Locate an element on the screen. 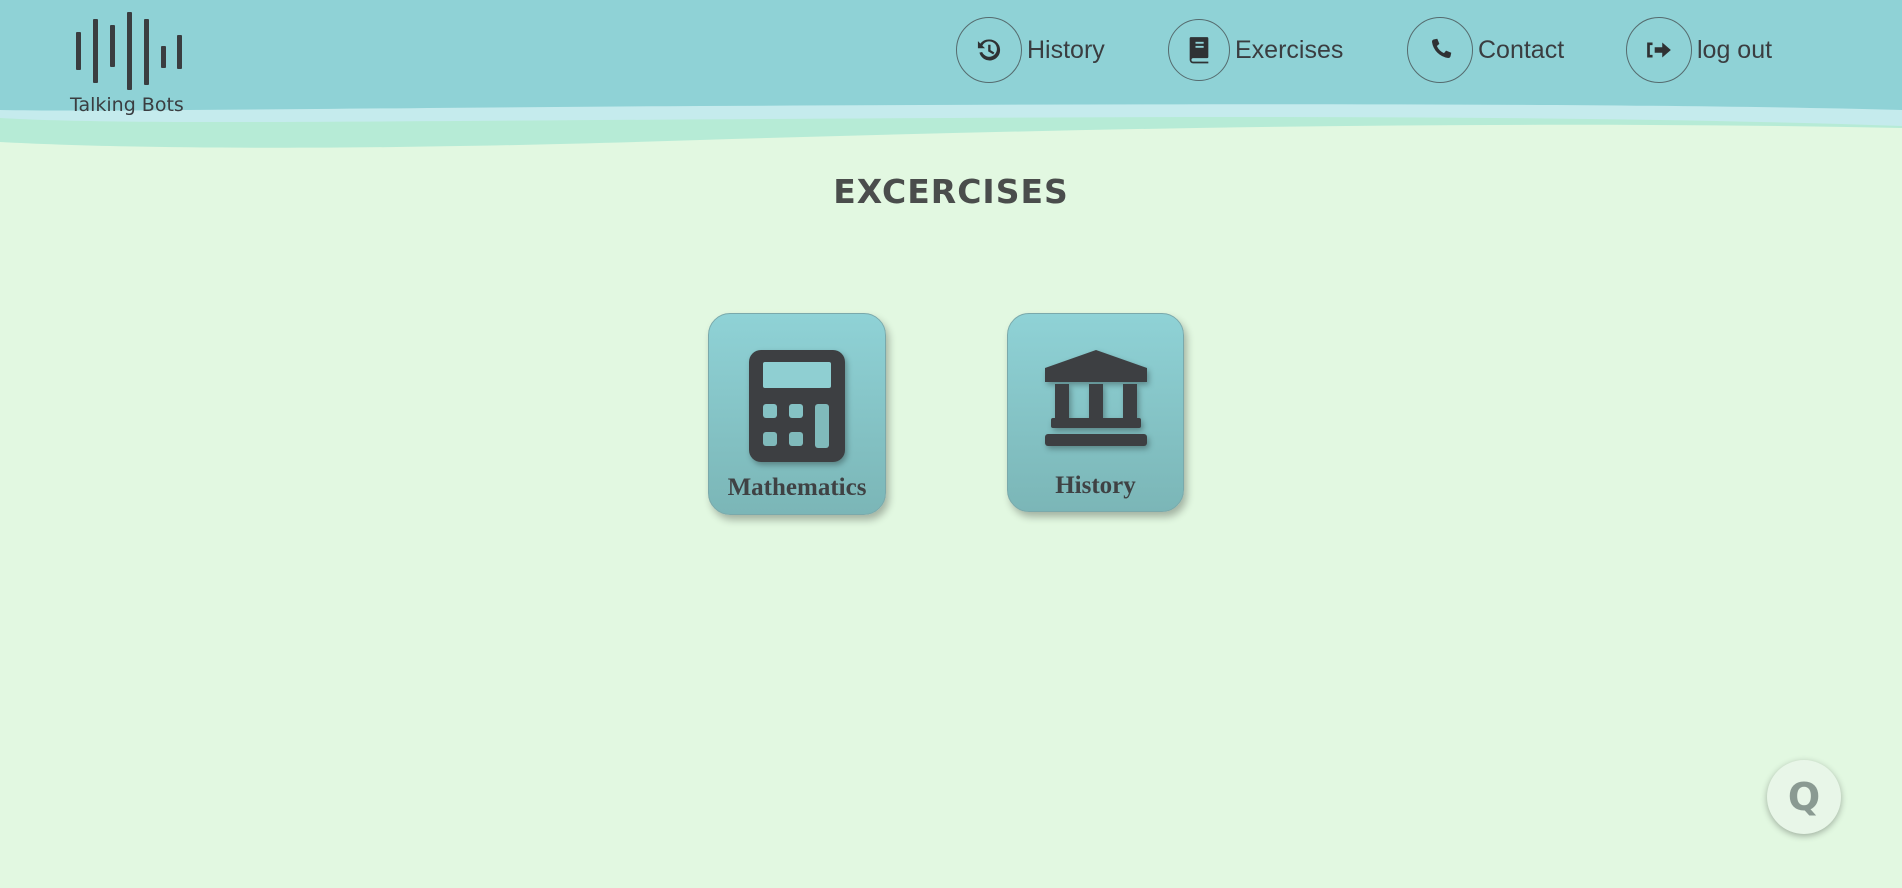  nav-exercises-icon-circle is located at coordinates (1199, 50).